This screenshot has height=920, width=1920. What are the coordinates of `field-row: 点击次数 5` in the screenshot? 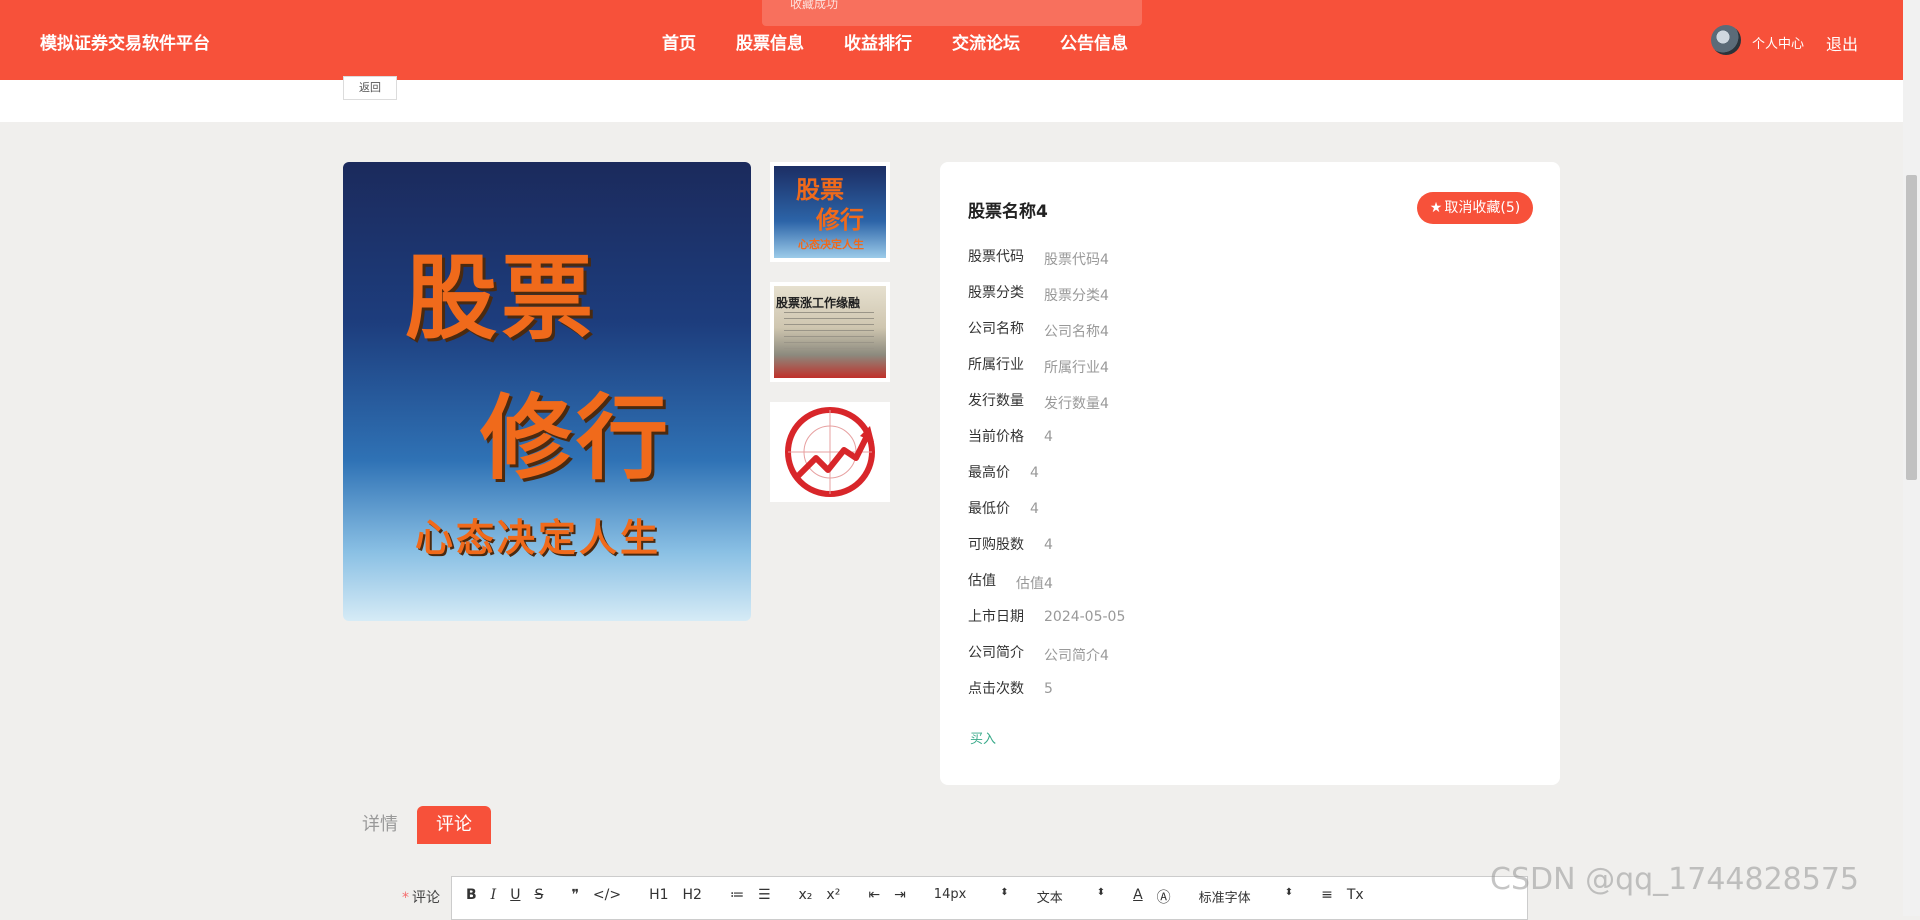 It's located at (1046, 696).